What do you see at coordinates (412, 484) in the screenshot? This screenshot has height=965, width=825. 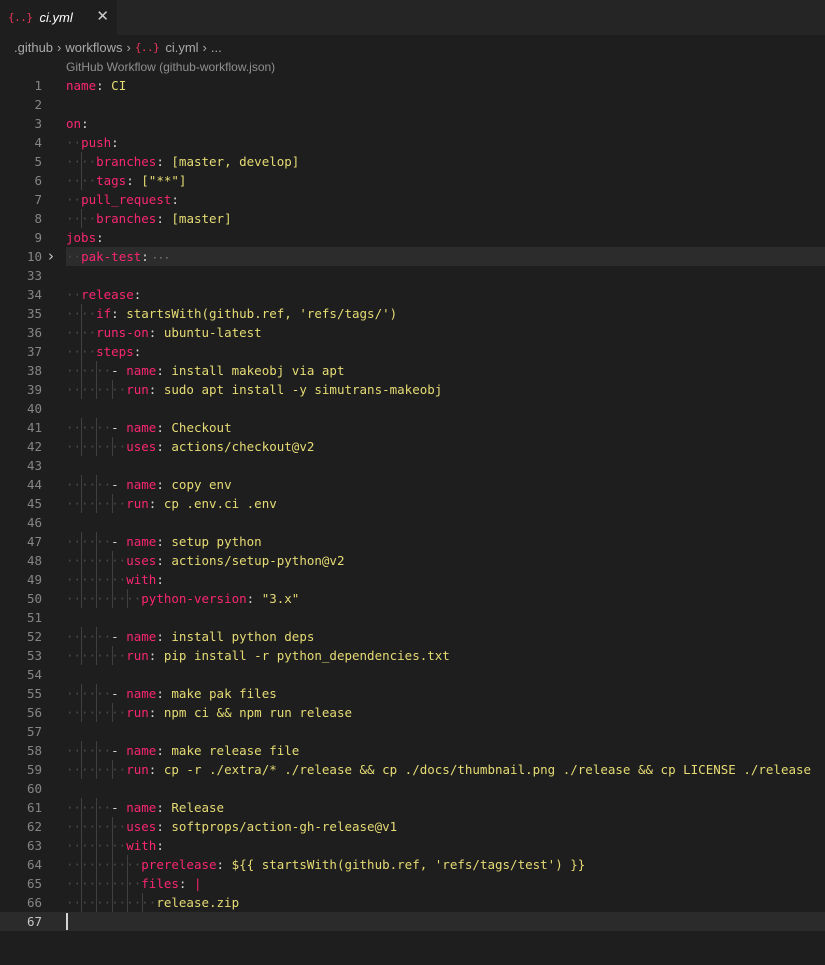 I see `code-line: 44 ······- name: copy env` at bounding box center [412, 484].